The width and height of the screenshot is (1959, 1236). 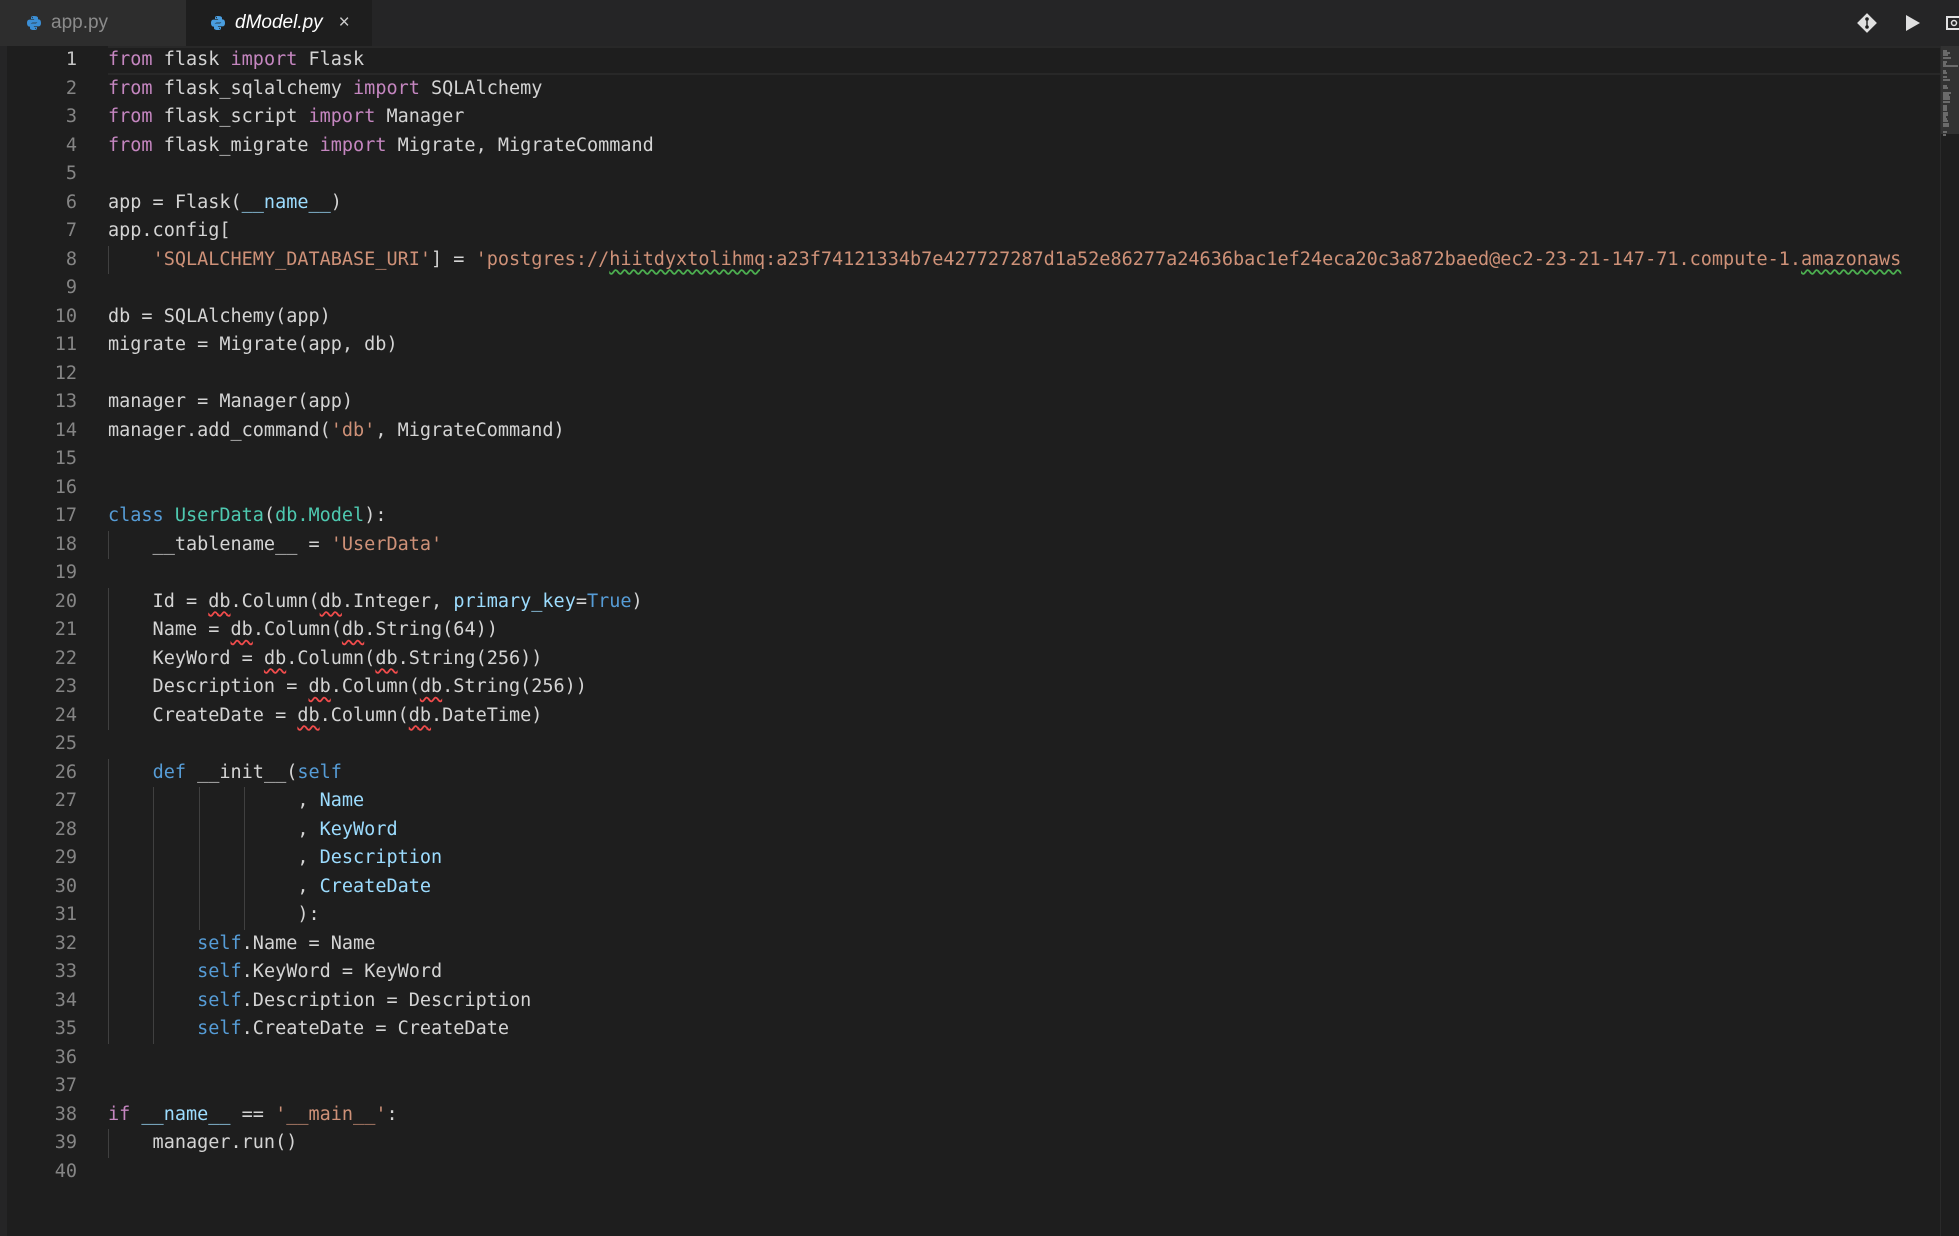 I want to click on code-token: db, so click(x=386, y=658).